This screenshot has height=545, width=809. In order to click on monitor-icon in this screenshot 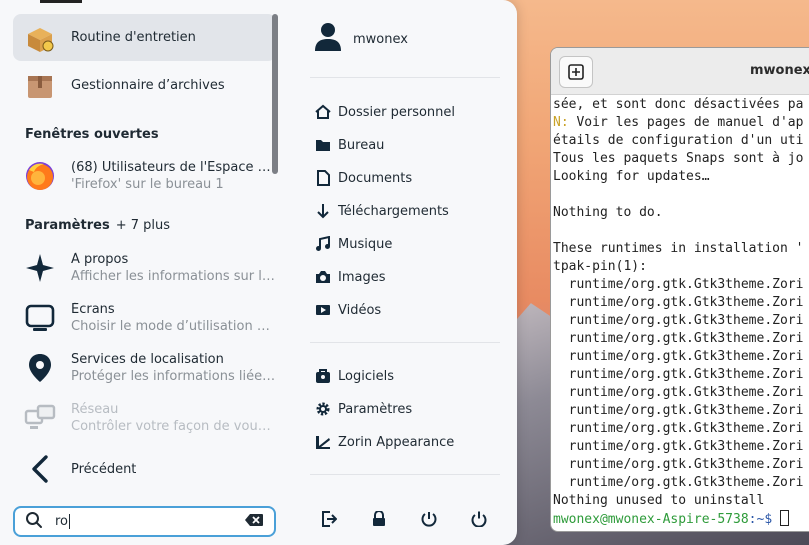, I will do `click(40, 318)`.